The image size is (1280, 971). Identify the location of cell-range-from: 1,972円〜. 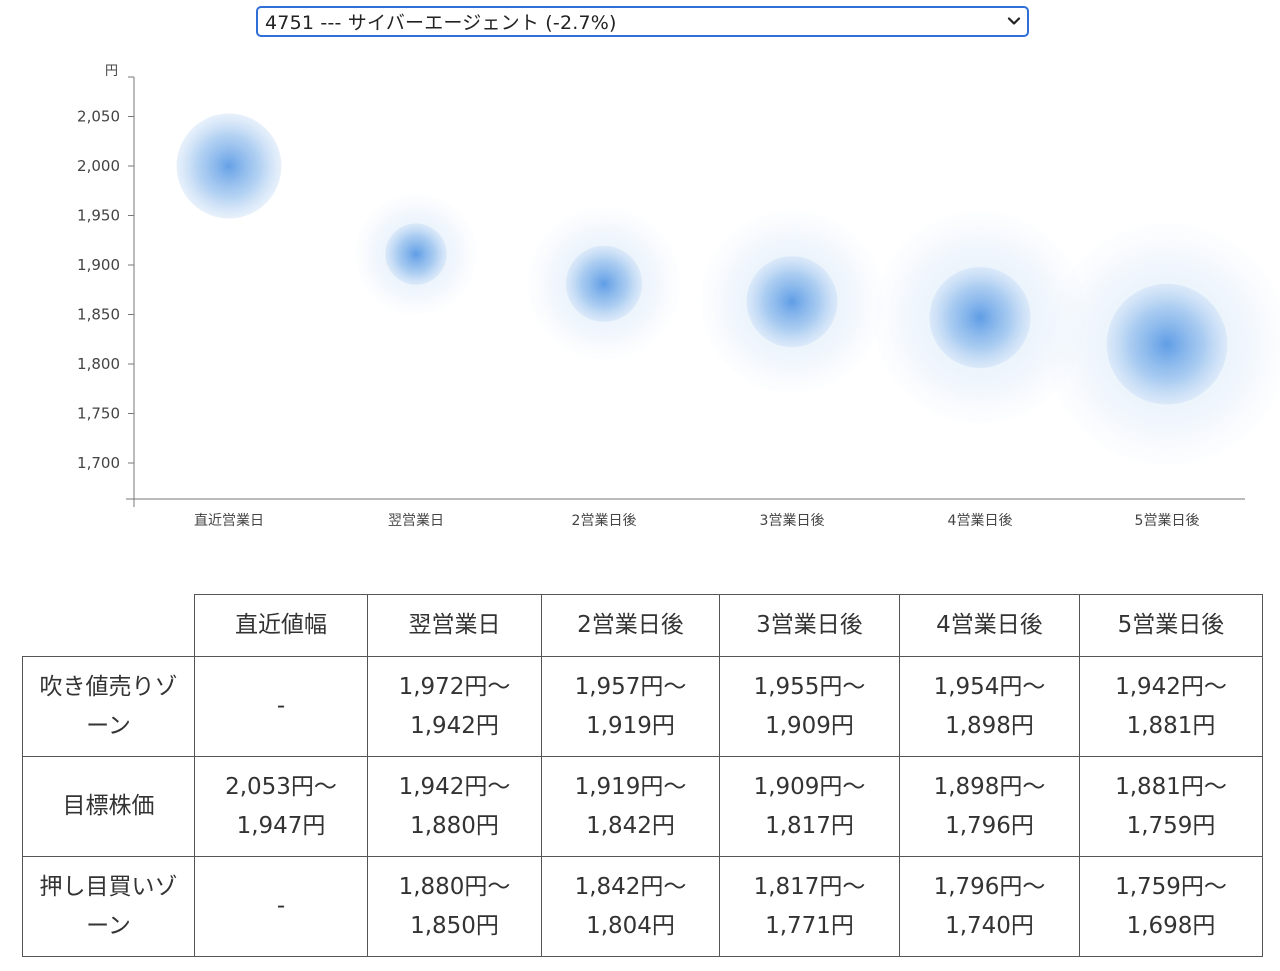
(454, 686).